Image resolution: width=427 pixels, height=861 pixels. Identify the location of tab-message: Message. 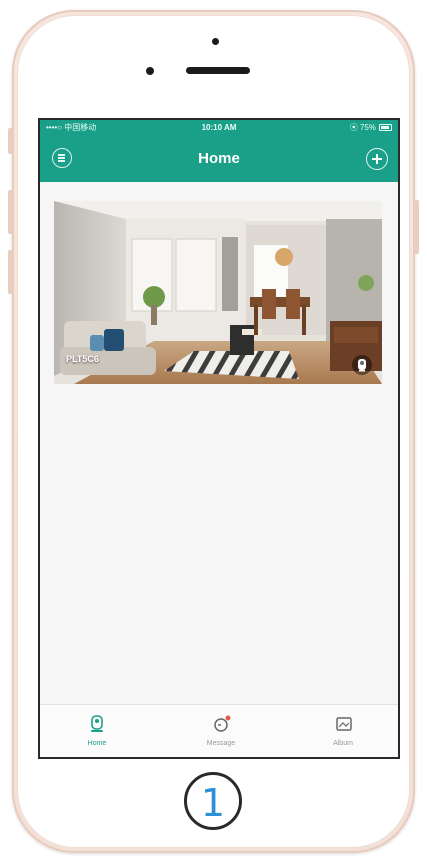
(221, 732).